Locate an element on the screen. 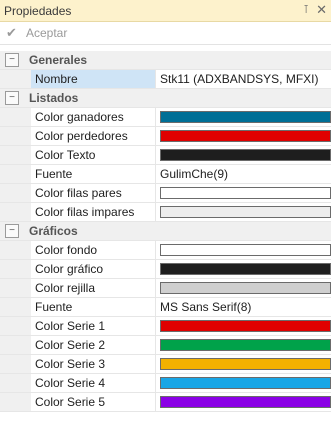 The height and width of the screenshot is (434, 331). property-row: Color Serie 1 is located at coordinates (165, 326).